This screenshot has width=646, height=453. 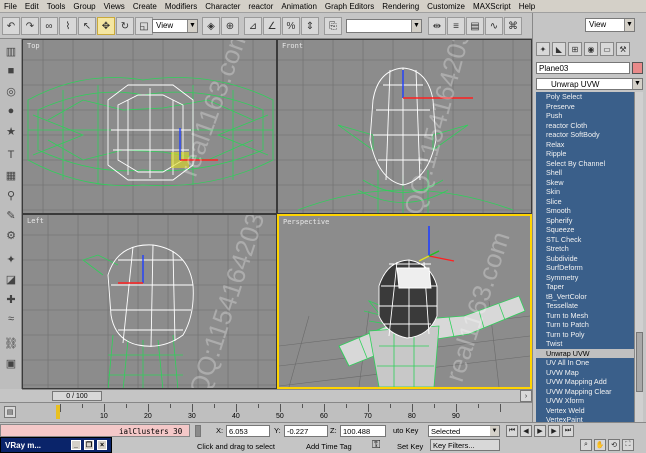 I want to click on named-selection-combo: ▼, so click(x=384, y=26).